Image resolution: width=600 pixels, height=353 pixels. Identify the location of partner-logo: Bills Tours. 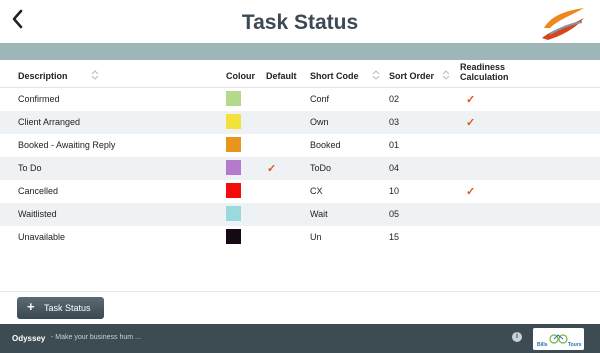
(558, 339).